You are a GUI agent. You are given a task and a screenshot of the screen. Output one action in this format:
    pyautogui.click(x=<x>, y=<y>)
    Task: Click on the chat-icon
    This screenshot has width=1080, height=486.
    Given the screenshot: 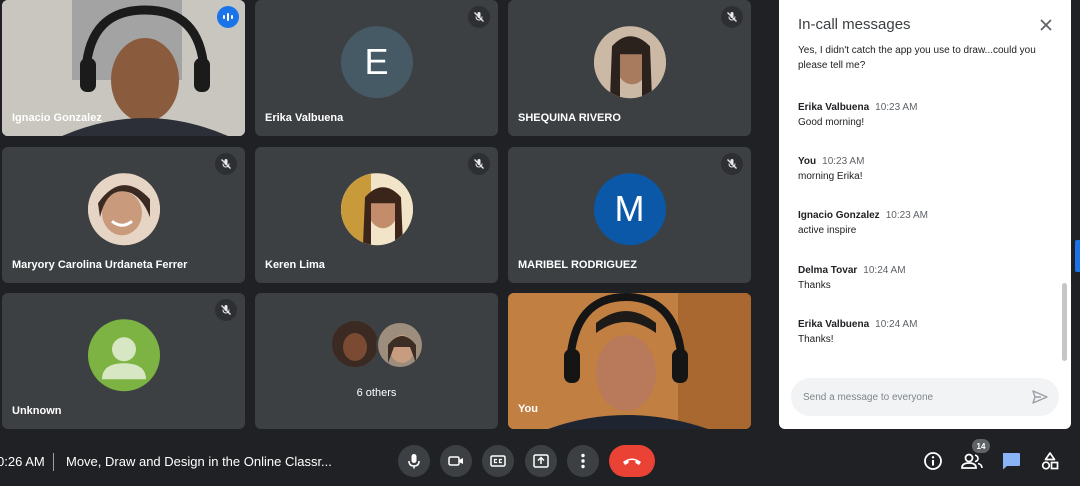 What is the action you would take?
    pyautogui.click(x=1011, y=461)
    